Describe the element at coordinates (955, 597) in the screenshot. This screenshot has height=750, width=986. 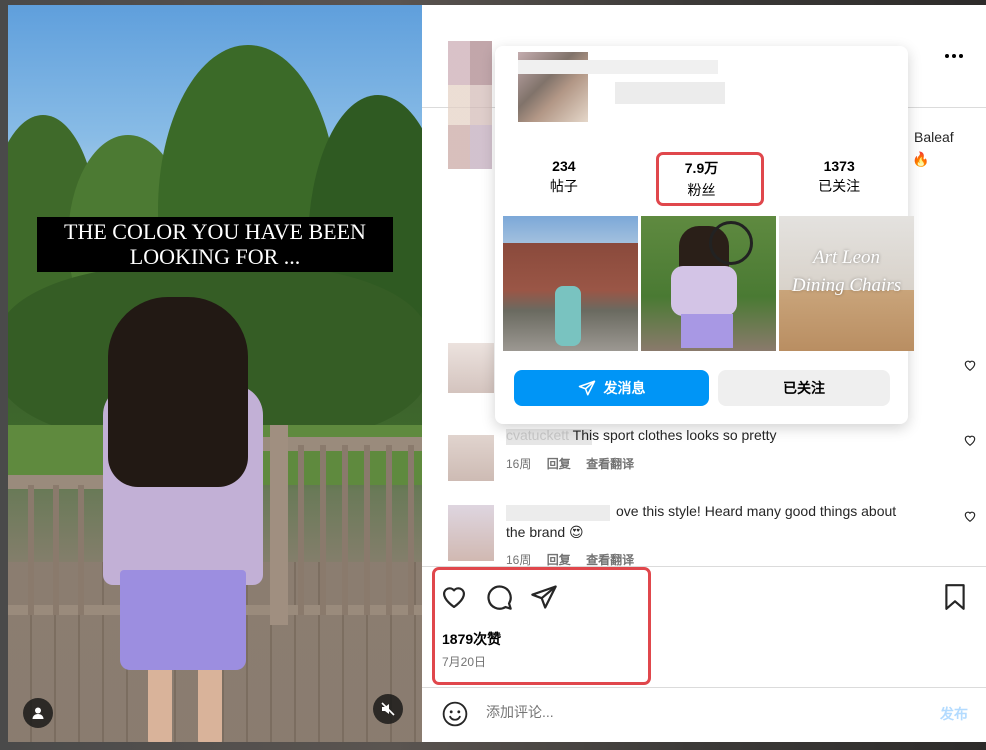
I see `bookmark-icon` at that location.